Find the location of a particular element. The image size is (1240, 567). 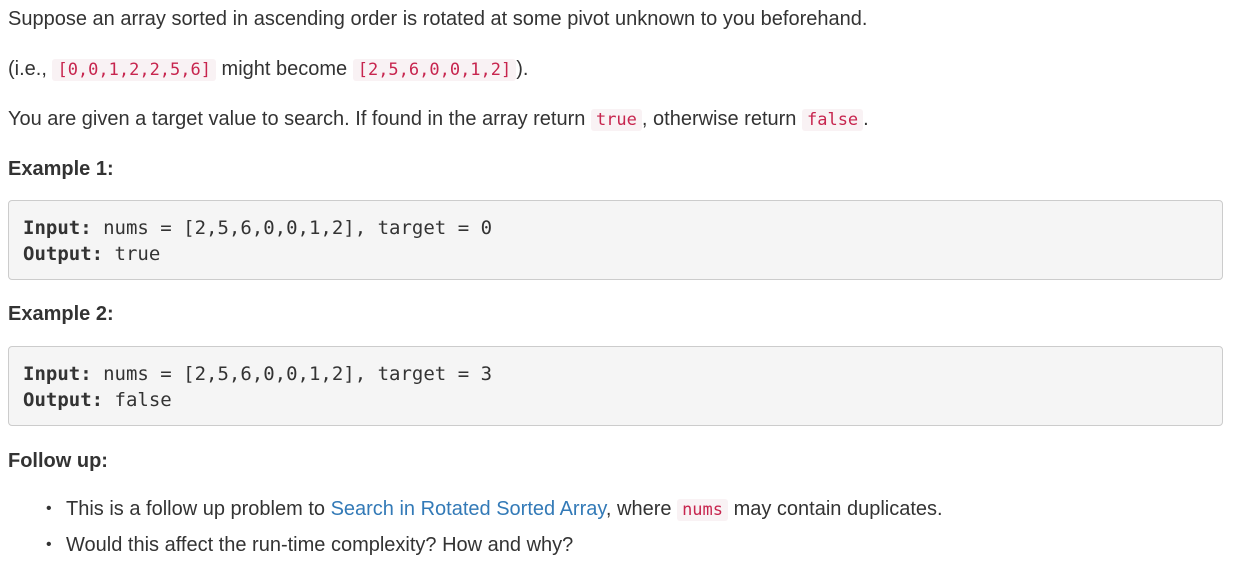

search-rotated-array-link: Search in Rotated Sorted Array is located at coordinates (468, 509).